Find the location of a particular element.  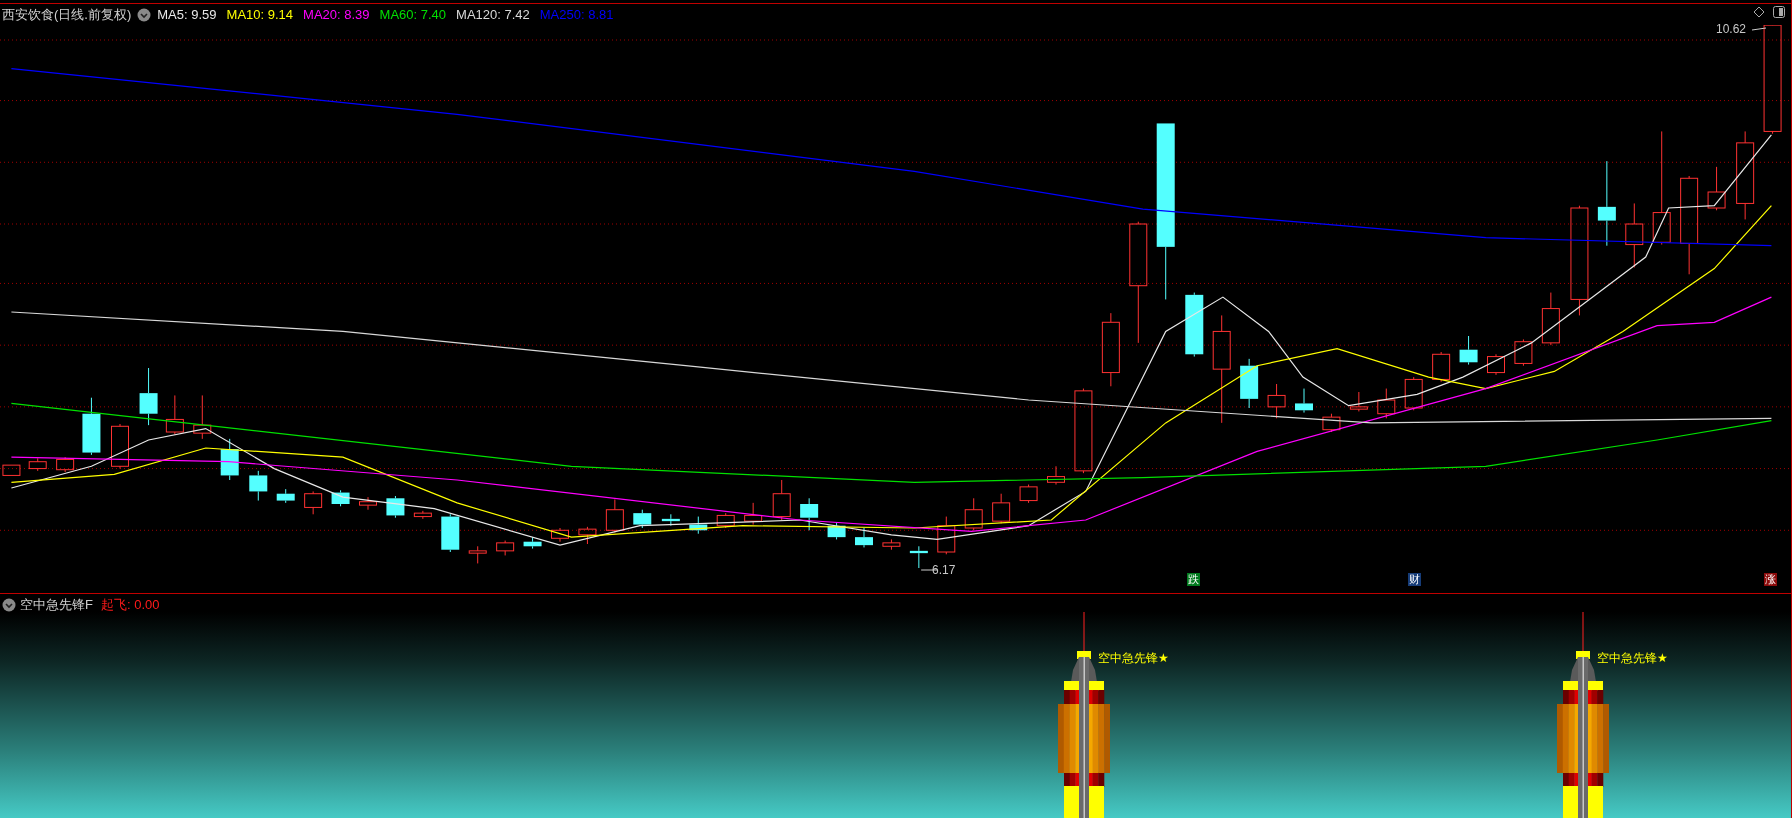

price-label: 10.62 is located at coordinates (1731, 29).